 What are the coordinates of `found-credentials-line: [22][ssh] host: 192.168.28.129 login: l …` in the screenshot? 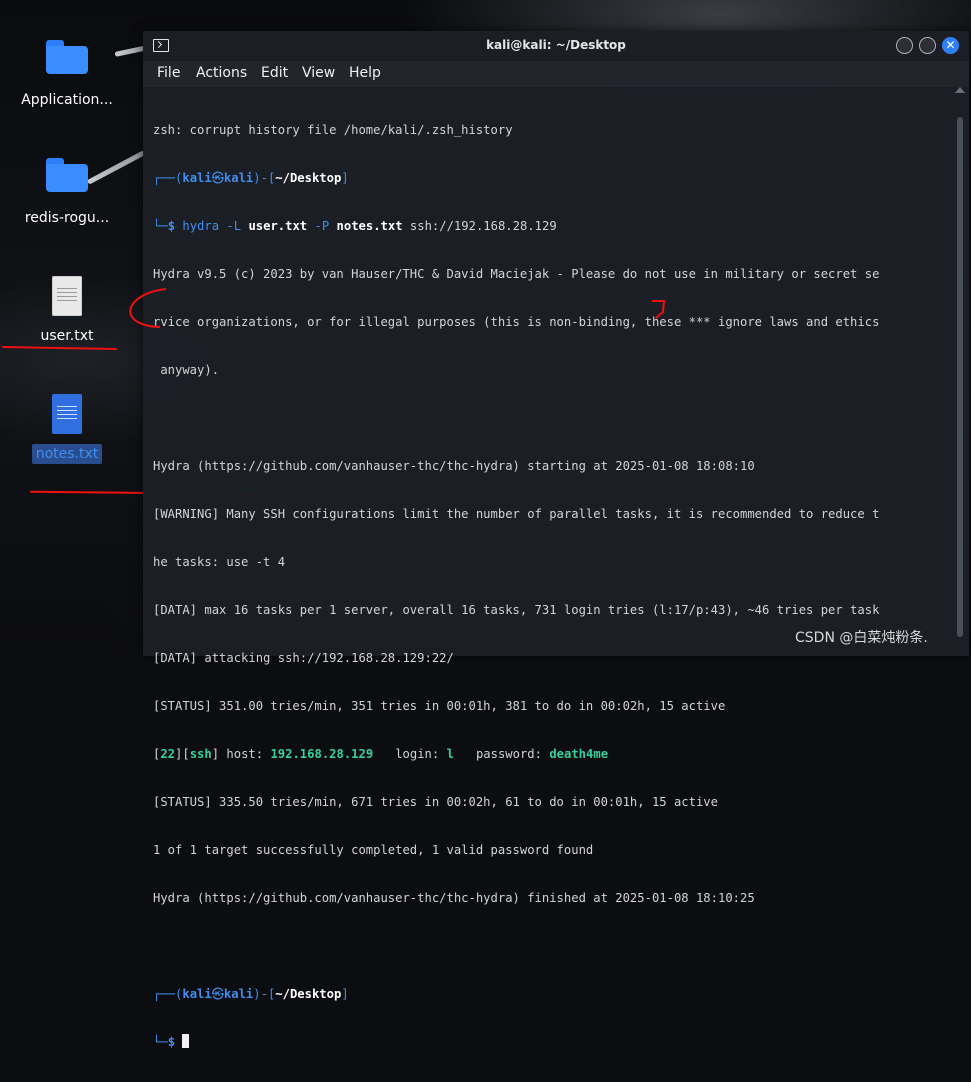 It's located at (381, 754).